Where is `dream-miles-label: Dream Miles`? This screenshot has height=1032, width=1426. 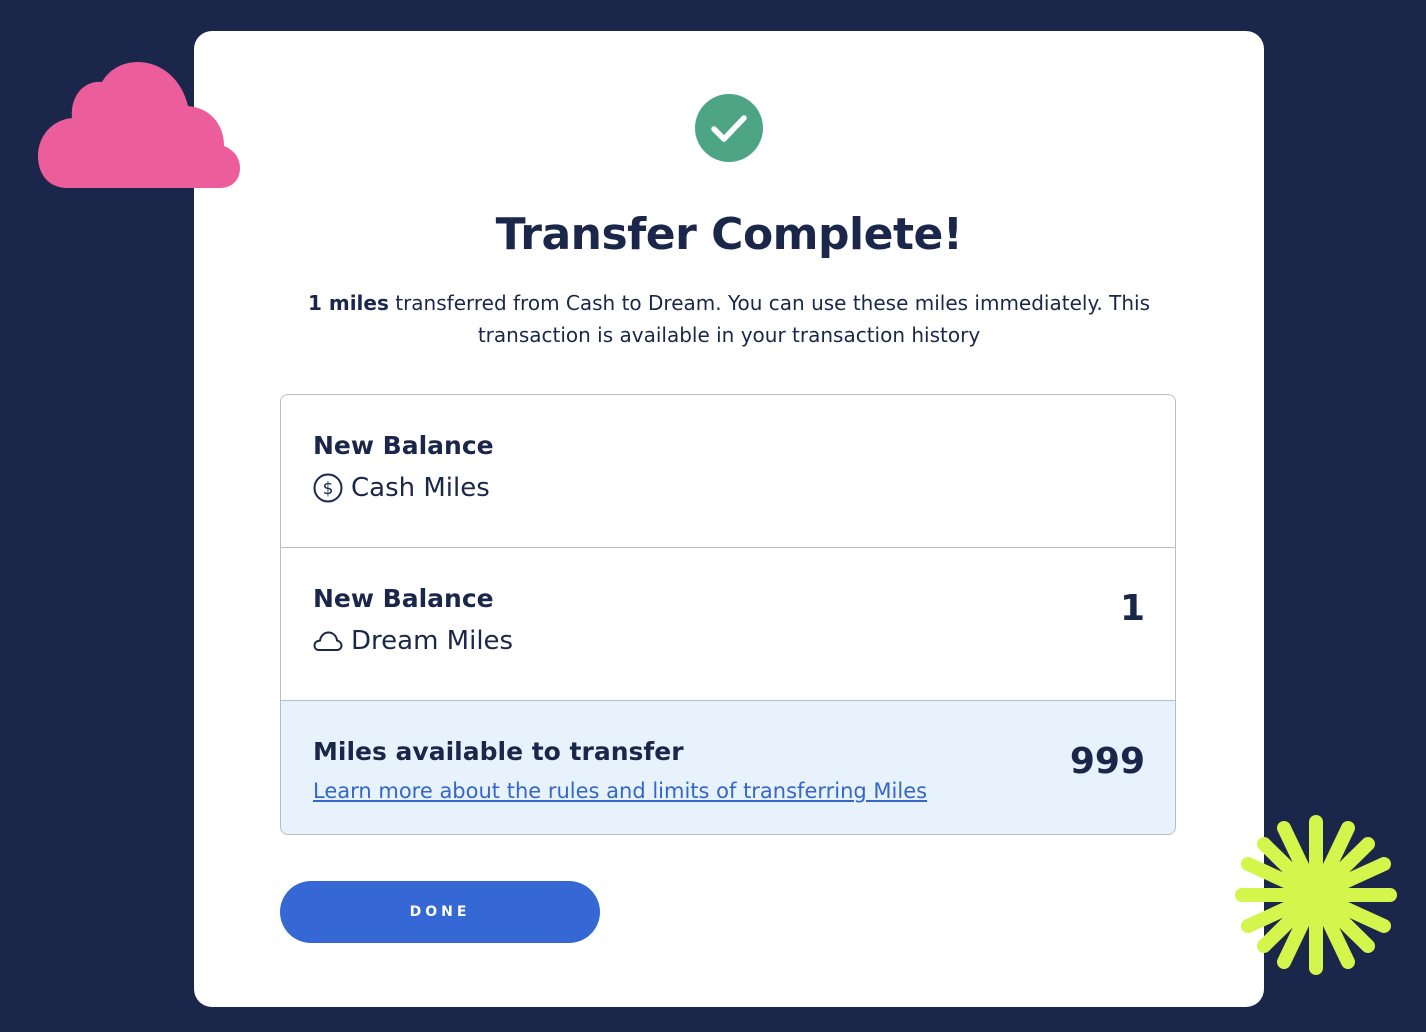
dream-miles-label: Dream Miles is located at coordinates (432, 641).